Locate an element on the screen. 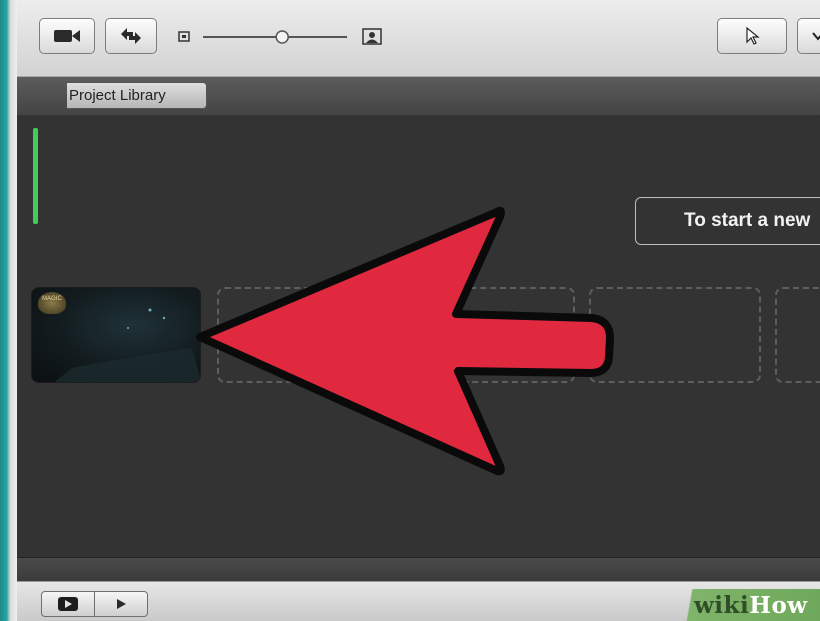  watermark-text: wikiHow is located at coordinates (751, 605).